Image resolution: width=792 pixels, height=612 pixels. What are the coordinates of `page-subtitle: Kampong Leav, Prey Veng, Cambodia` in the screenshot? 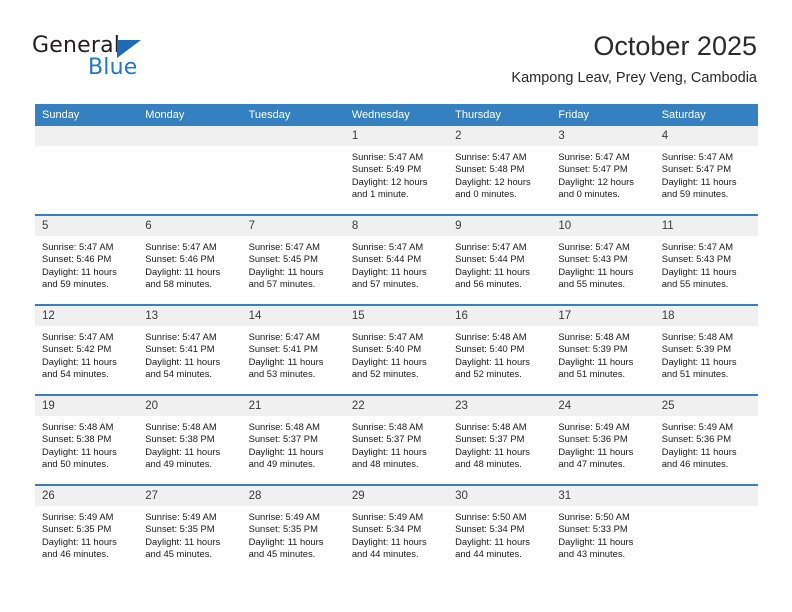 It's located at (634, 78).